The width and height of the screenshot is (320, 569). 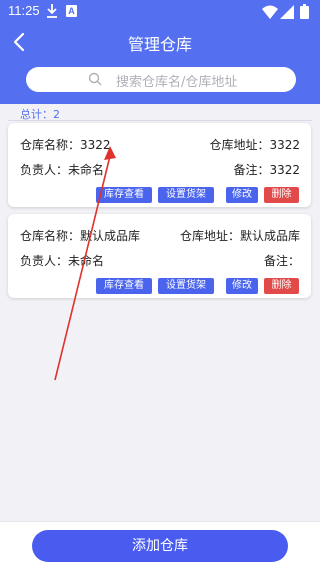 I want to click on warehouse-address: 仓库地址：默认成品库, so click(x=239, y=236).